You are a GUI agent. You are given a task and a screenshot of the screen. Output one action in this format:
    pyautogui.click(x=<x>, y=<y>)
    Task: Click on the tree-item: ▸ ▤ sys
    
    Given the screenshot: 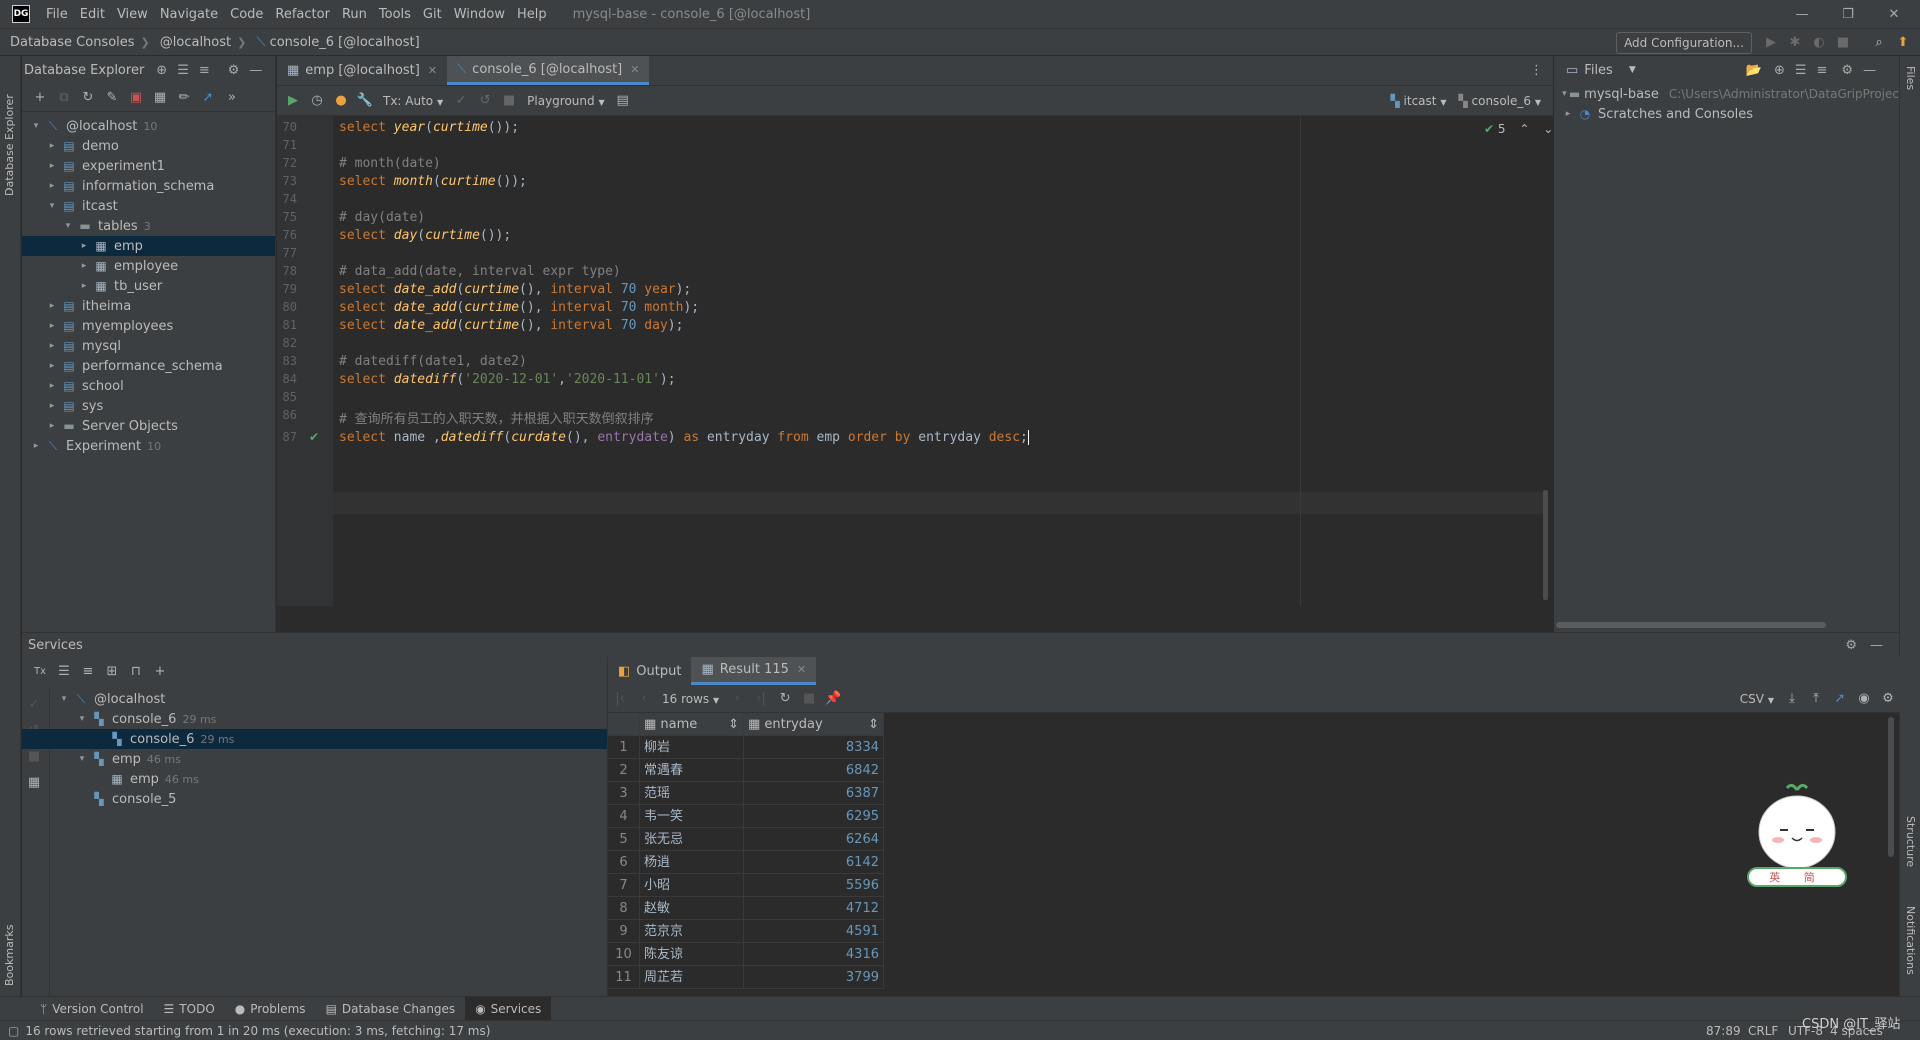 What is the action you would take?
    pyautogui.click(x=148, y=406)
    